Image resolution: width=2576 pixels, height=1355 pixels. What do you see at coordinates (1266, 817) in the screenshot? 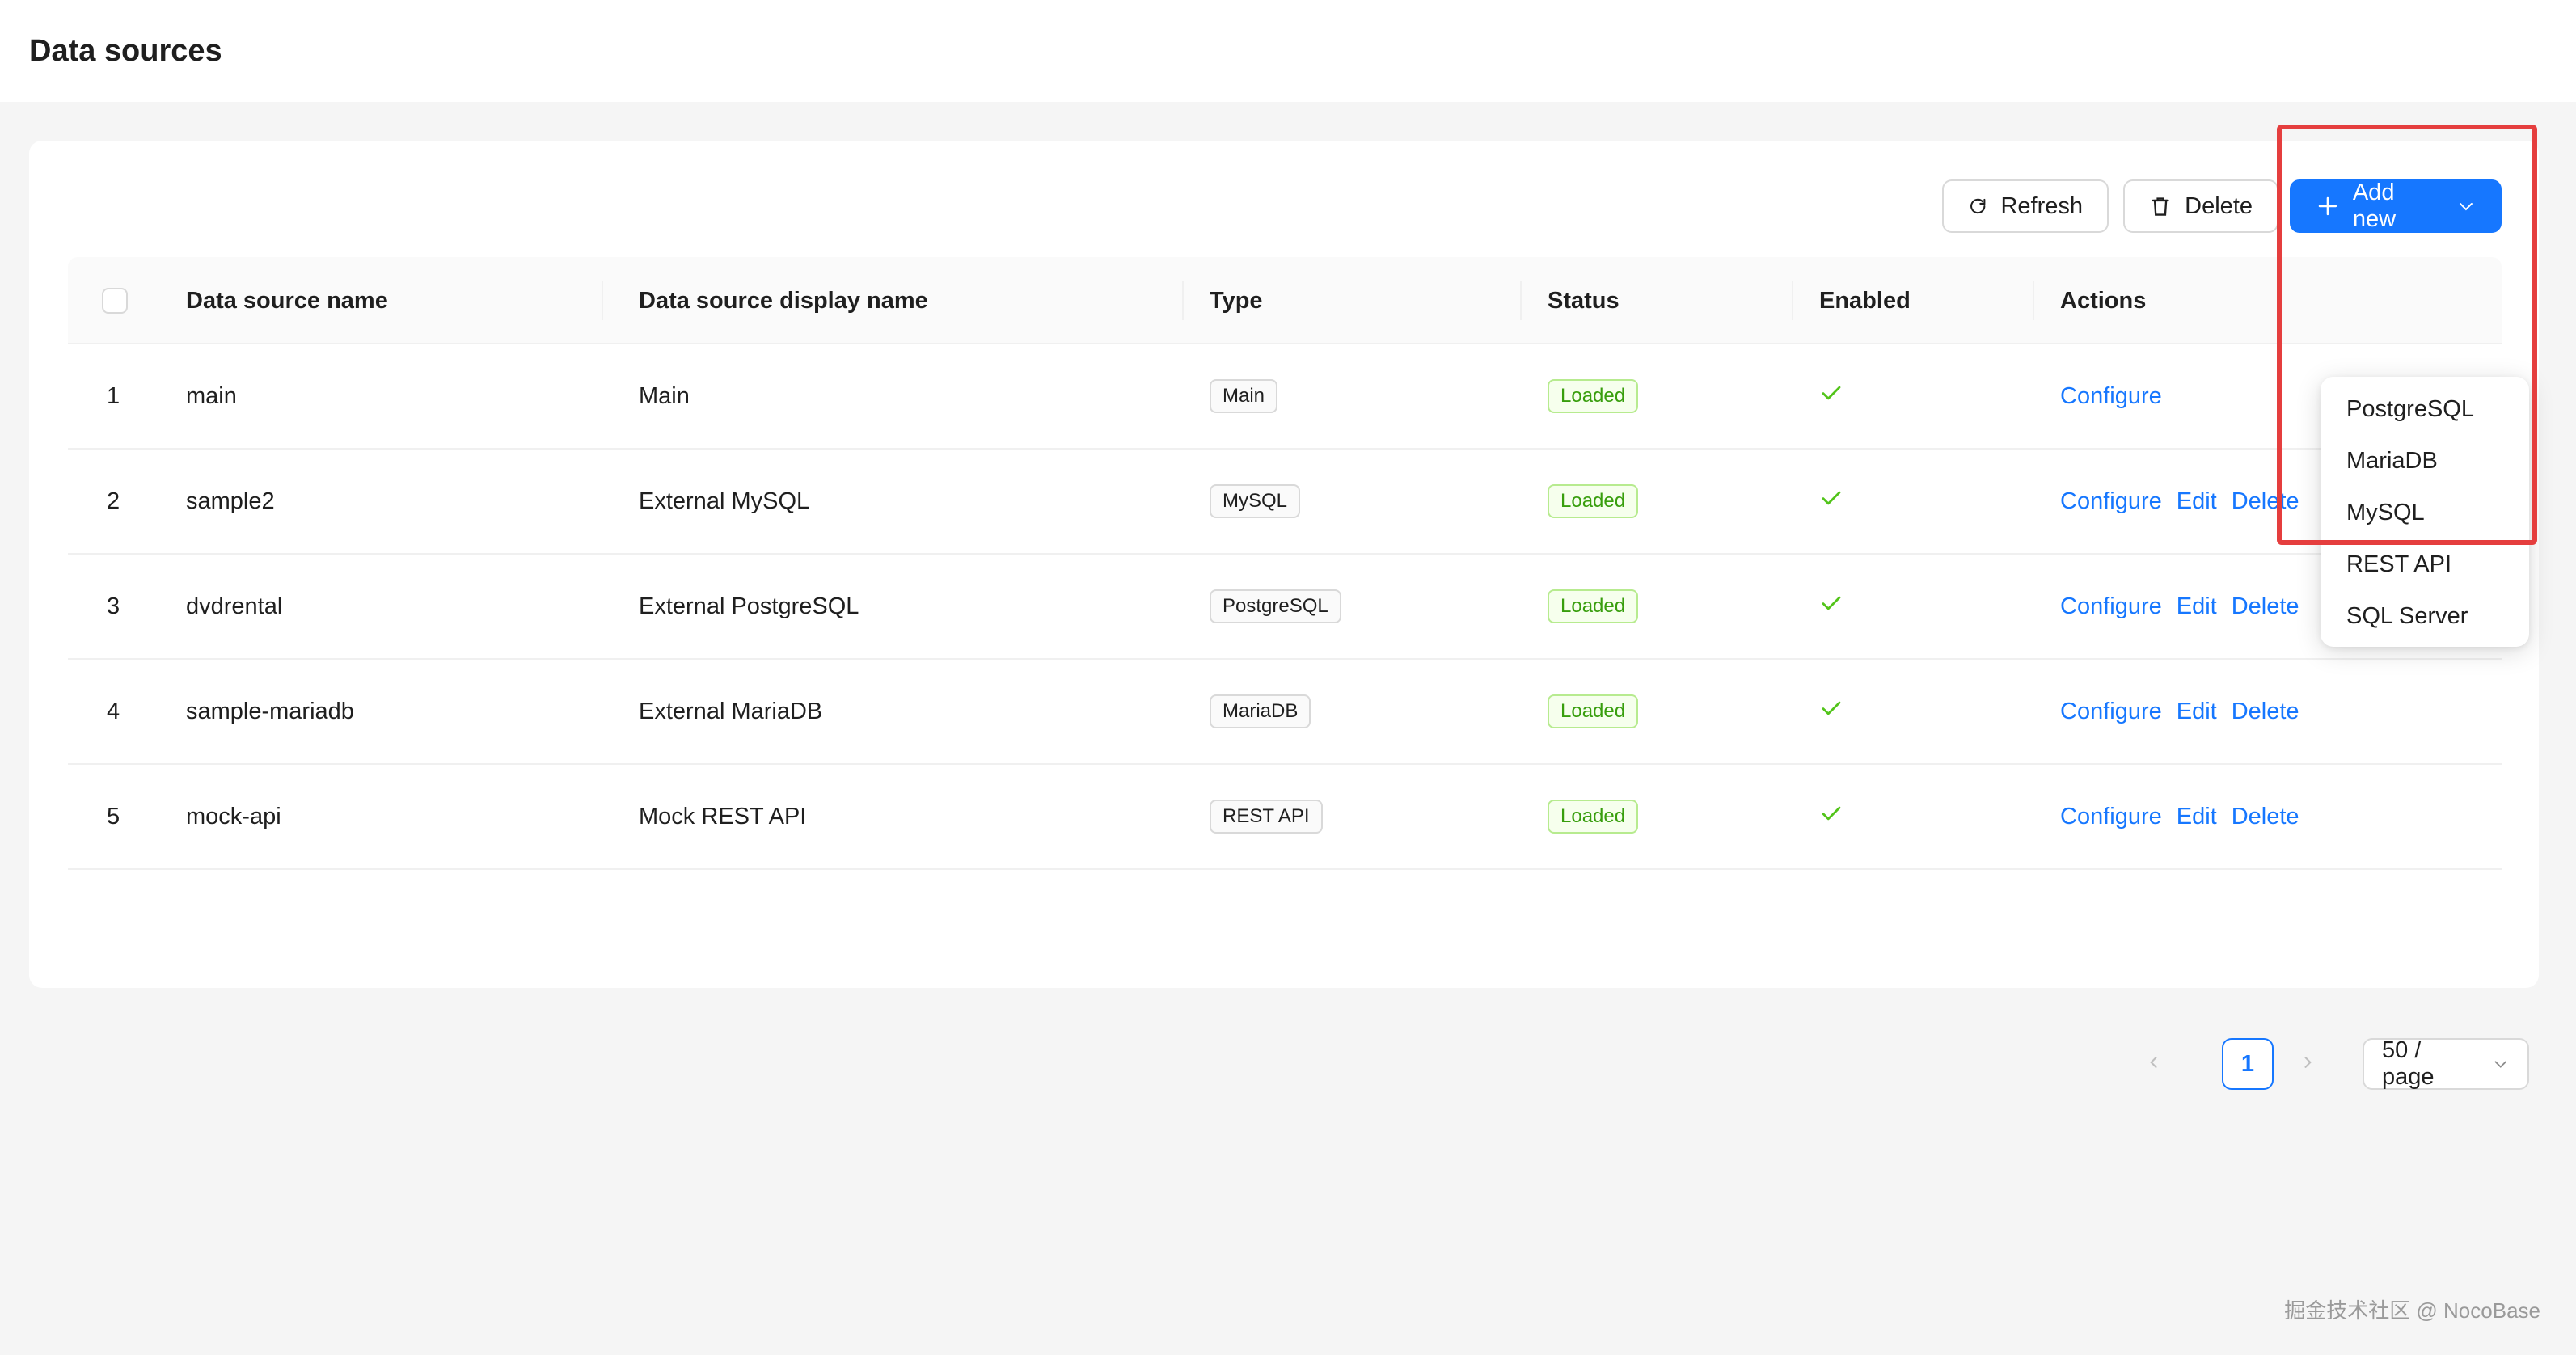
I see `type-tag: REST API` at bounding box center [1266, 817].